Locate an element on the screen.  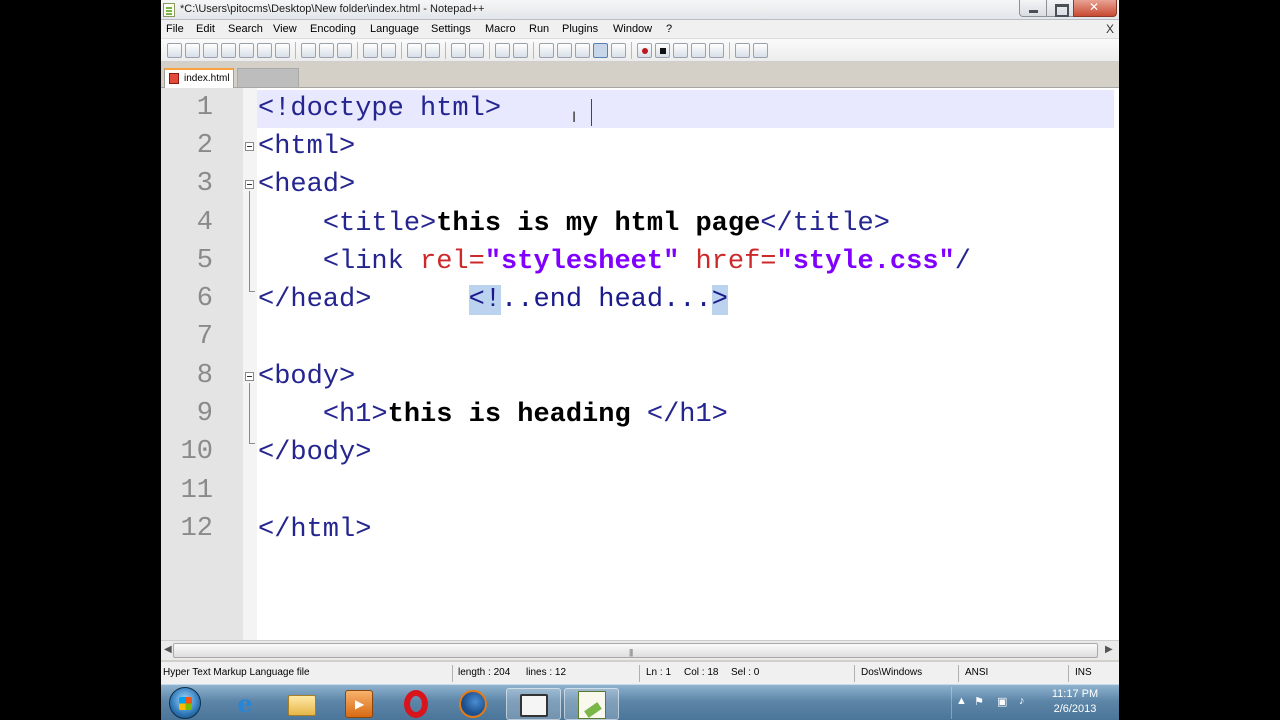
line-number-margin: 1 2 3 4 5 6 7 8 9 10 11 12 is located at coordinates (202, 364).